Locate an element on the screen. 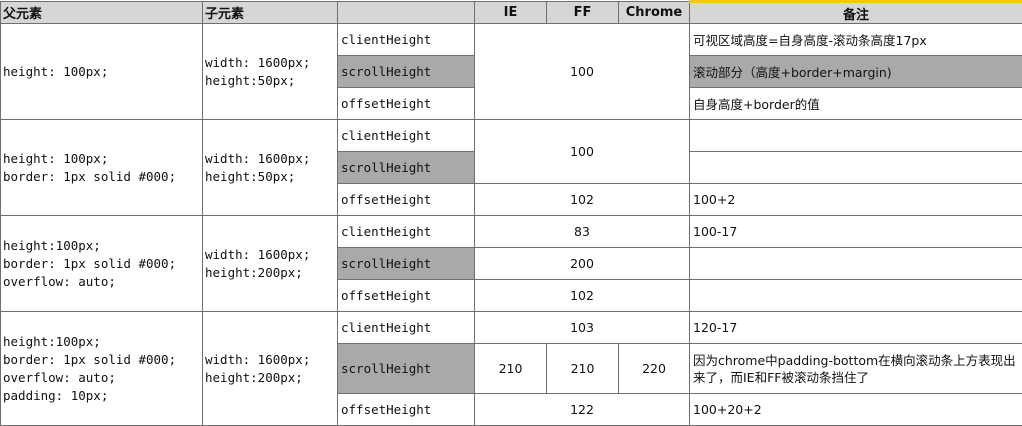  header-row: 父元素 子元素 IE FF Chrome 备注 is located at coordinates (511, 12).